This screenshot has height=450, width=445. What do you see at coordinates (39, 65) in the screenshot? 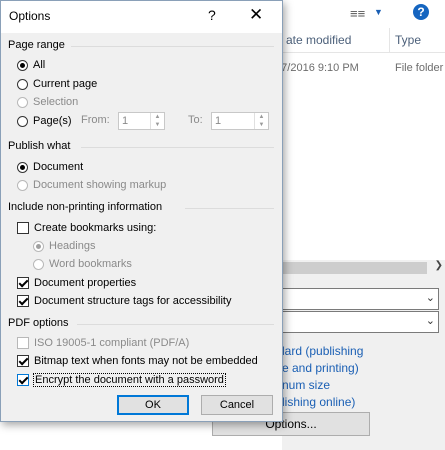
I see `radio-all-label: All` at bounding box center [39, 65].